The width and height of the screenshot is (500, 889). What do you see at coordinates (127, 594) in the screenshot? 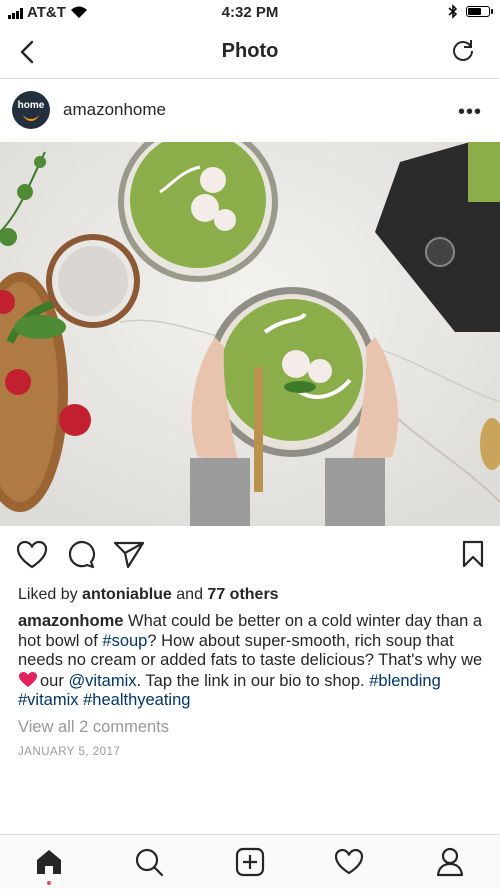
I see `liked-by-user: antoniablue` at bounding box center [127, 594].